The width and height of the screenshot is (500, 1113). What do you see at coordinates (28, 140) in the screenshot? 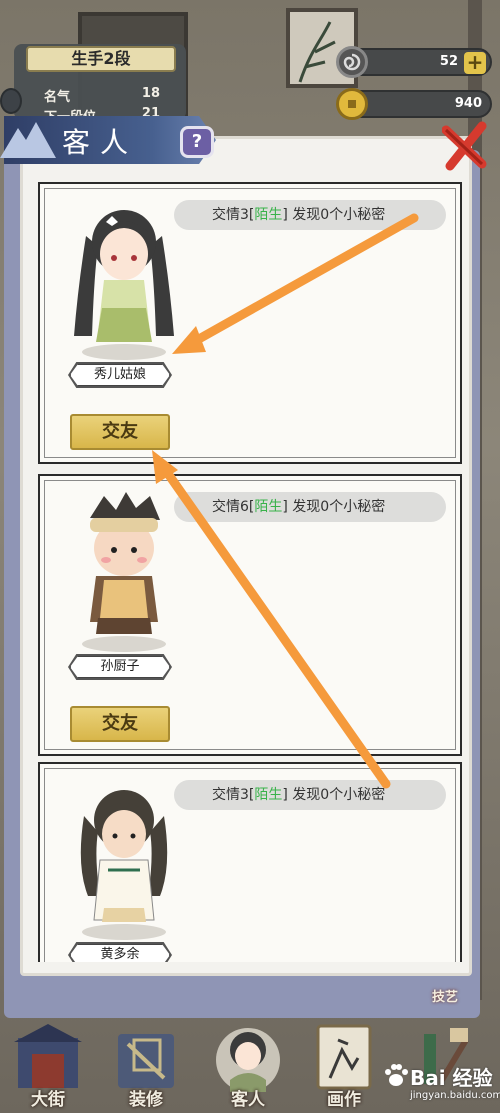
I see `mountain-icon` at bounding box center [28, 140].